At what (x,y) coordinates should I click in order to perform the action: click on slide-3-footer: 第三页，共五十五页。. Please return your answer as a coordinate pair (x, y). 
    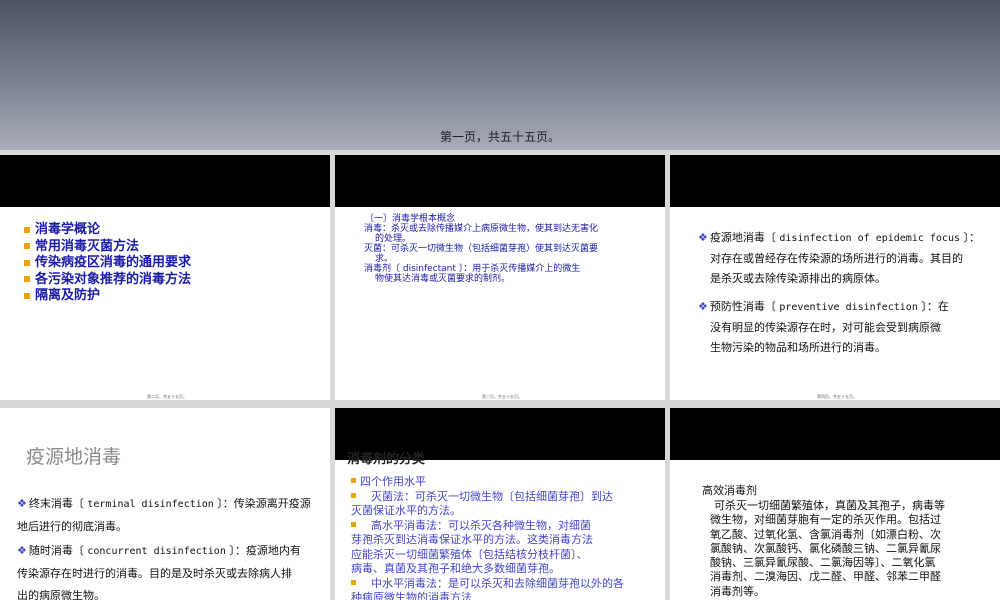
    Looking at the image, I should click on (502, 396).